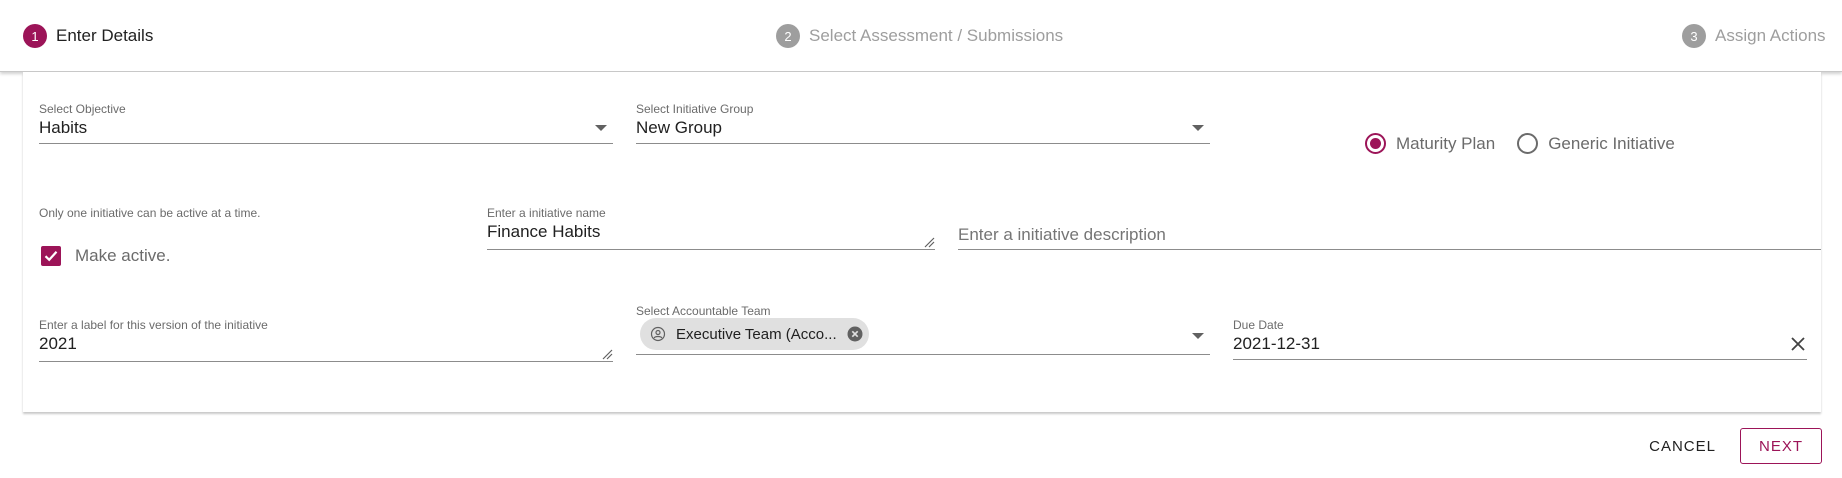 The width and height of the screenshot is (1842, 478). I want to click on radio-generic-initiative: Generic Initiative, so click(1596, 143).